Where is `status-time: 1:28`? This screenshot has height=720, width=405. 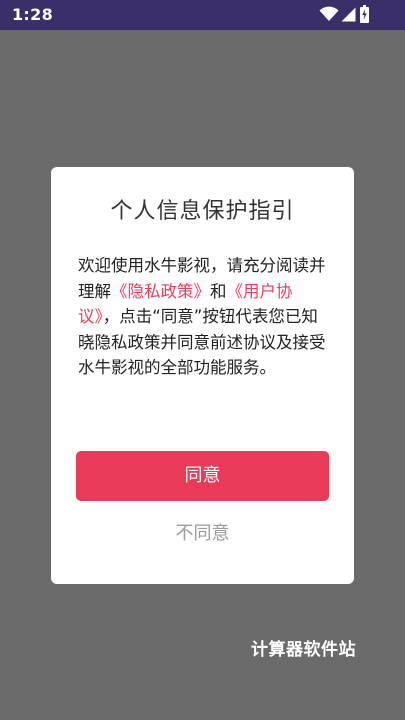 status-time: 1:28 is located at coordinates (32, 14).